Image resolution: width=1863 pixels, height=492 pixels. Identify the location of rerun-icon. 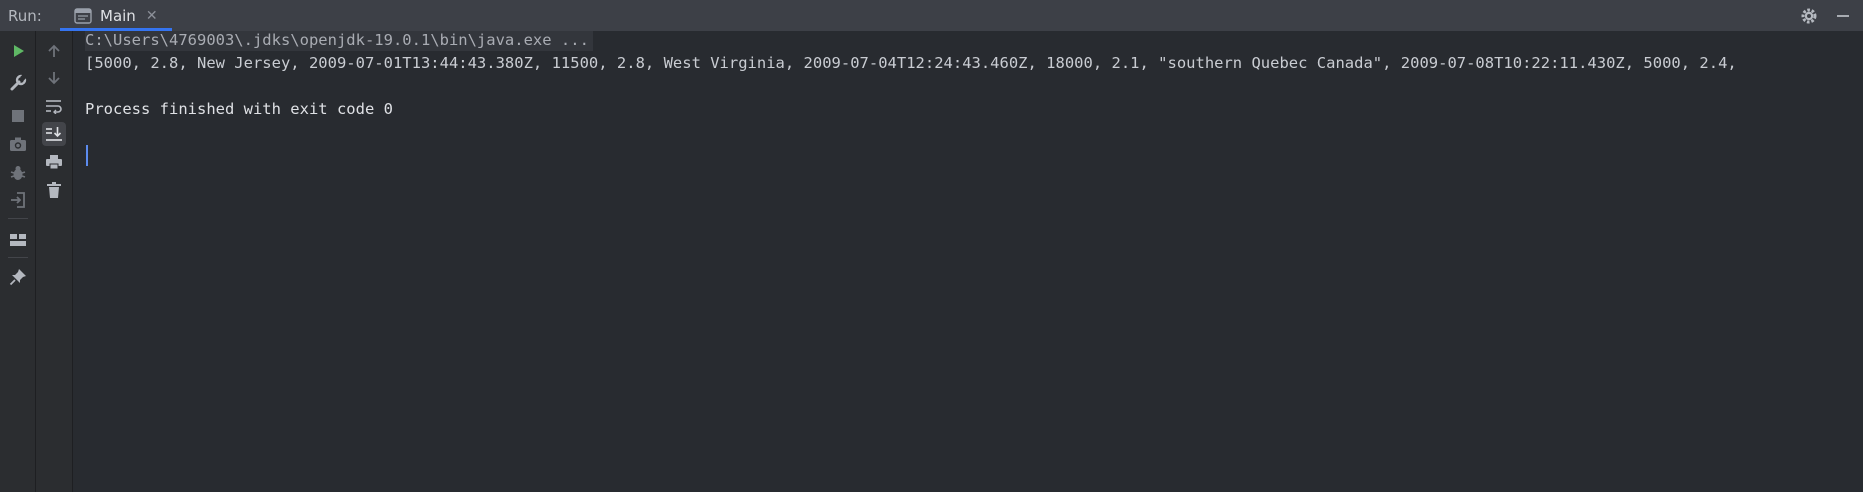
(18, 51).